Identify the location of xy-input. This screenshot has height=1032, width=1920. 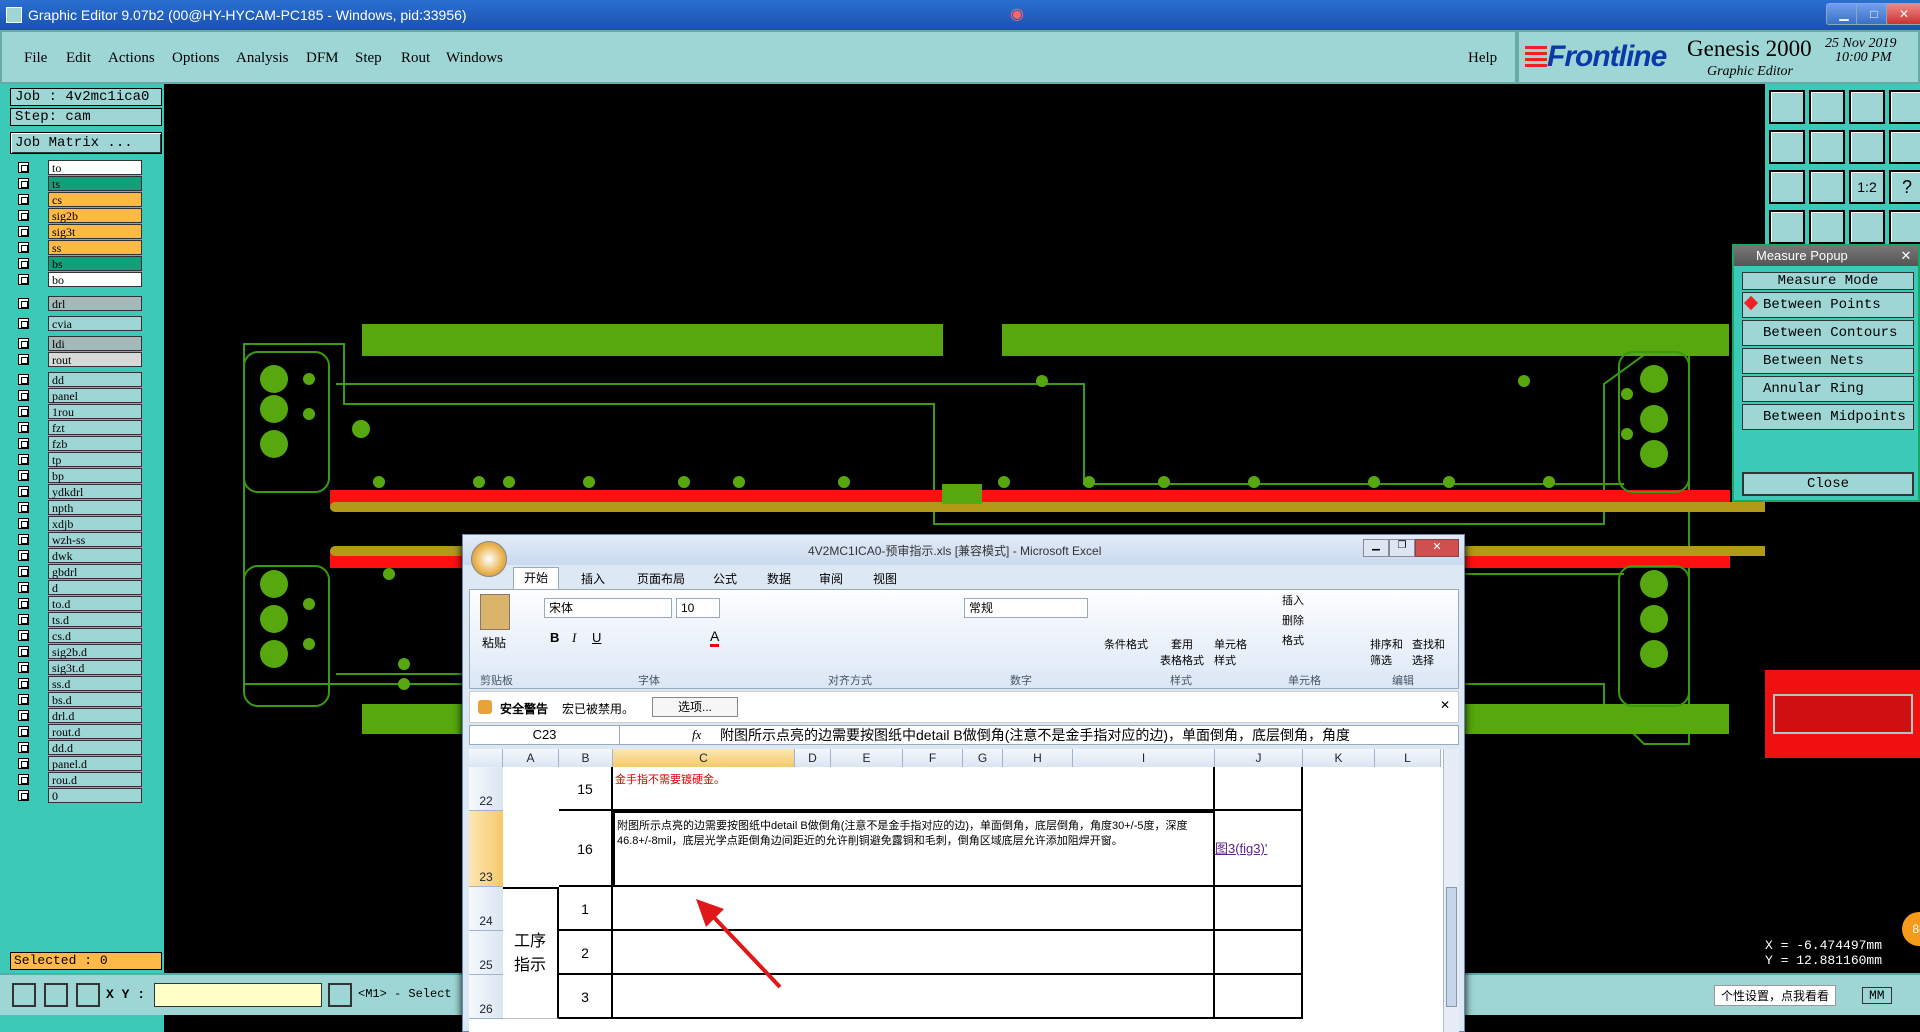
(238, 995).